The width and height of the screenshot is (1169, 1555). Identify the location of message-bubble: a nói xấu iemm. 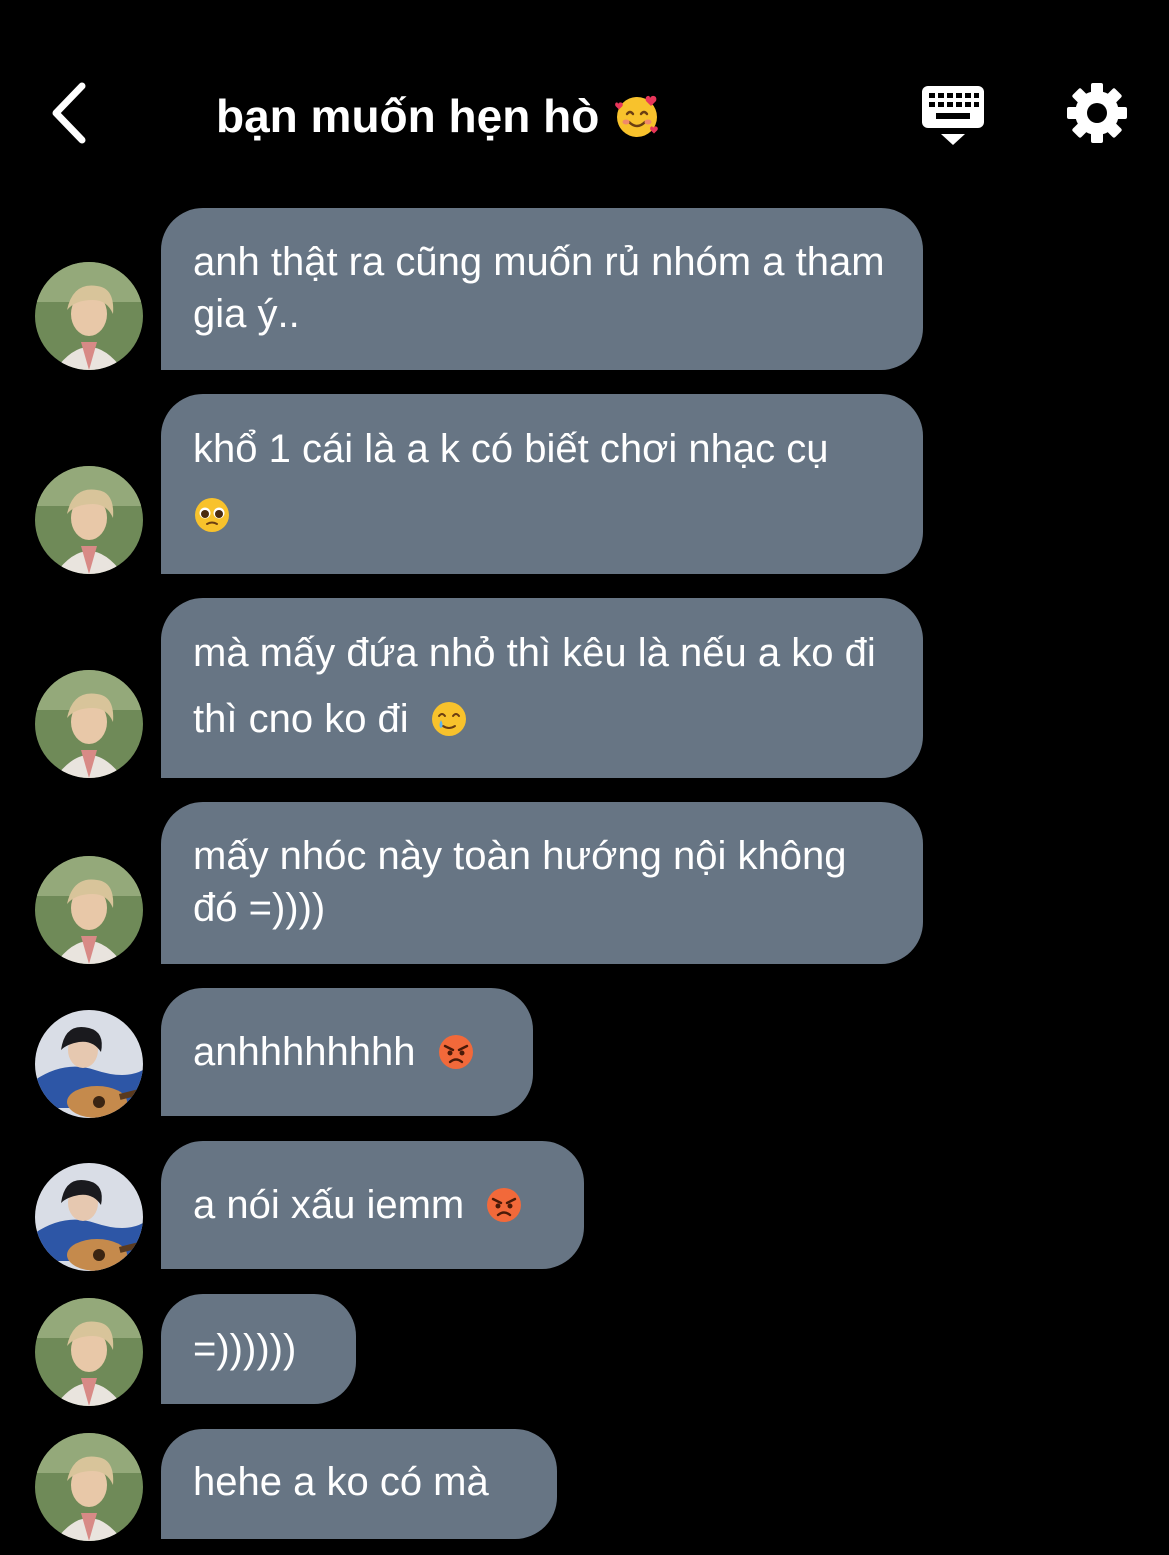
(372, 1205).